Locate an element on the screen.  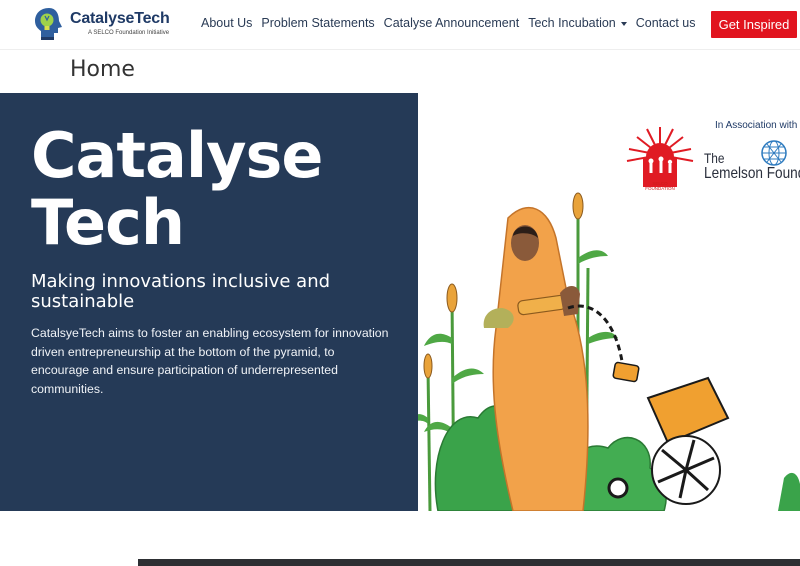
brand-tagline: A SELCO Foundation Initiative is located at coordinates (129, 33).